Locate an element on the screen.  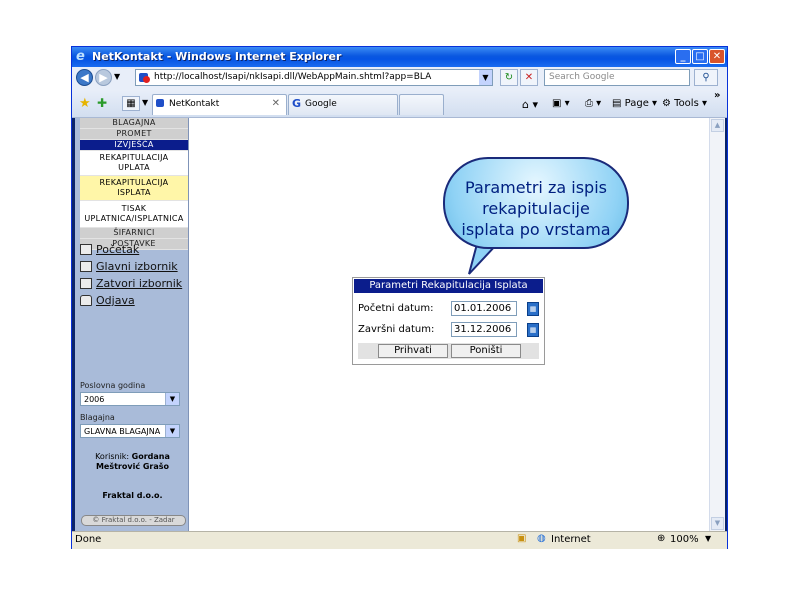
menu-item-rekapitulacija-uplata: REKAPITULACIJA UPLATA is located at coordinates (134, 163).